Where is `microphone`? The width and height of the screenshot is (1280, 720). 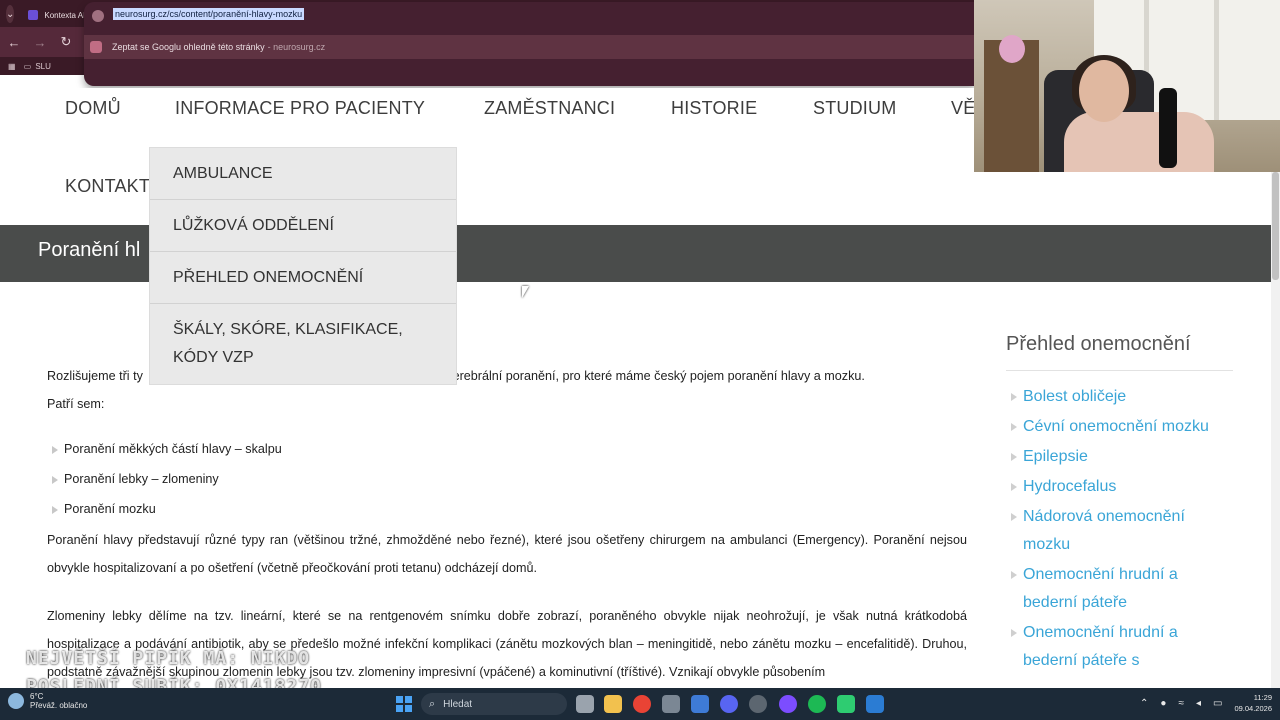 microphone is located at coordinates (1168, 128).